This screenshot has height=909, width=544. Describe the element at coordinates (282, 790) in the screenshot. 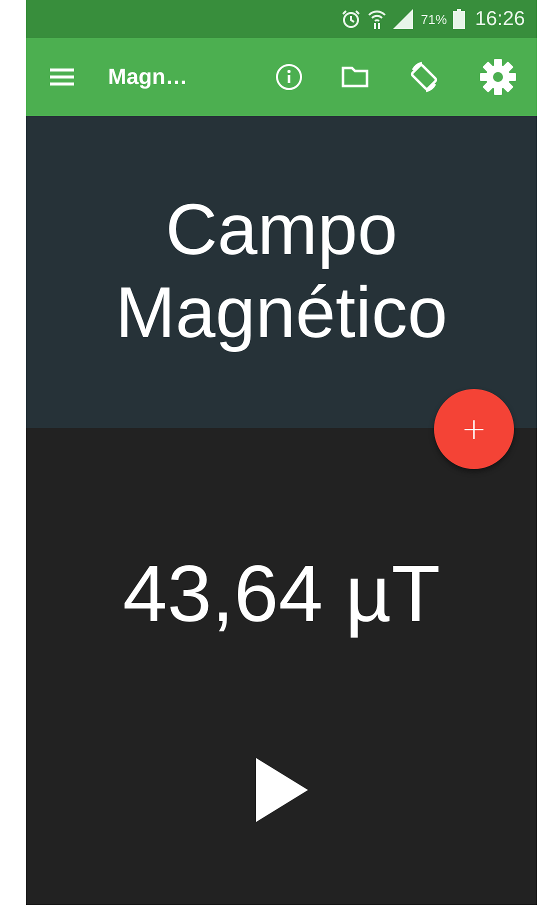

I see `play-icon` at that location.